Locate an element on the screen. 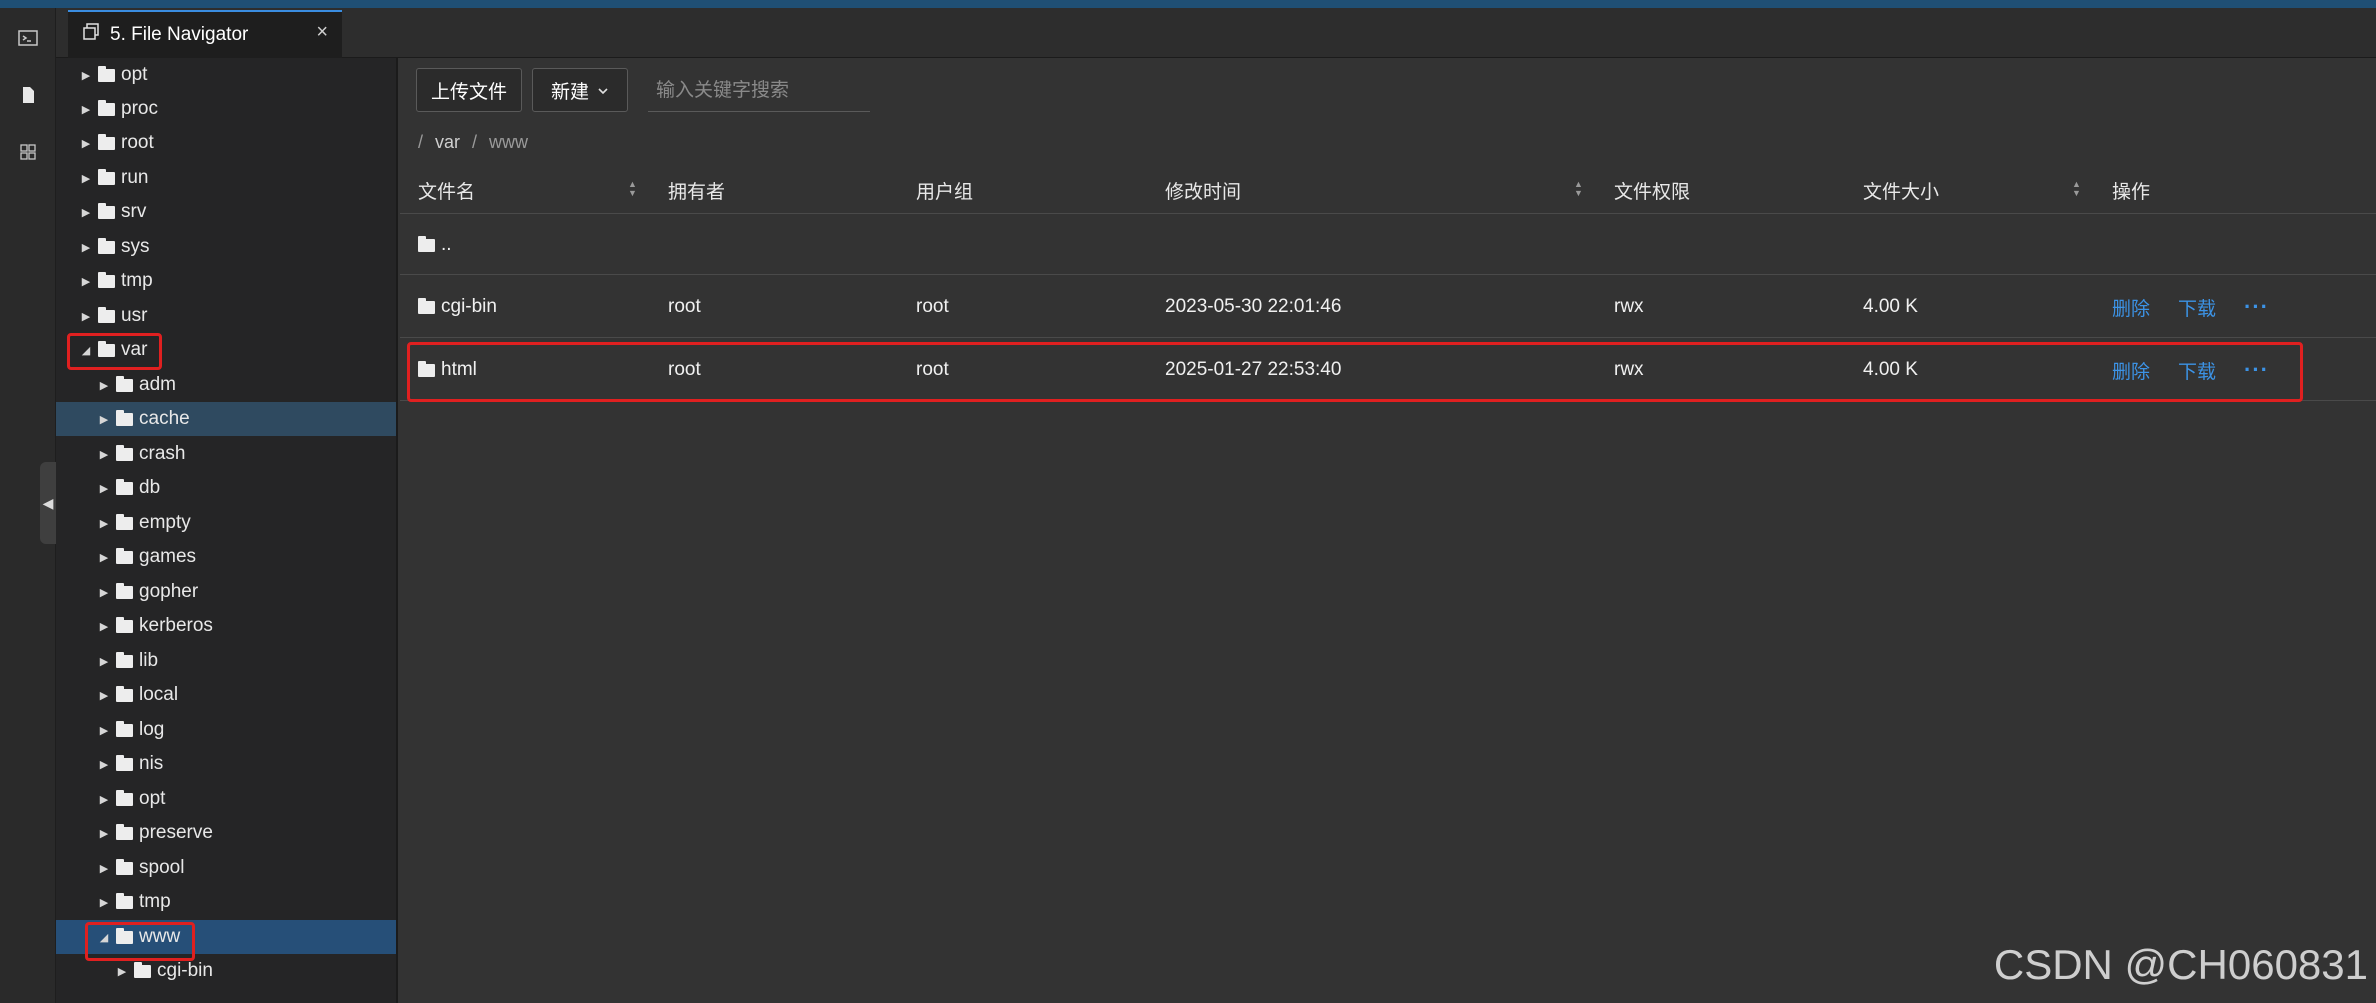 The image size is (2376, 1003). tab-title: 5. File Navigator is located at coordinates (179, 34).